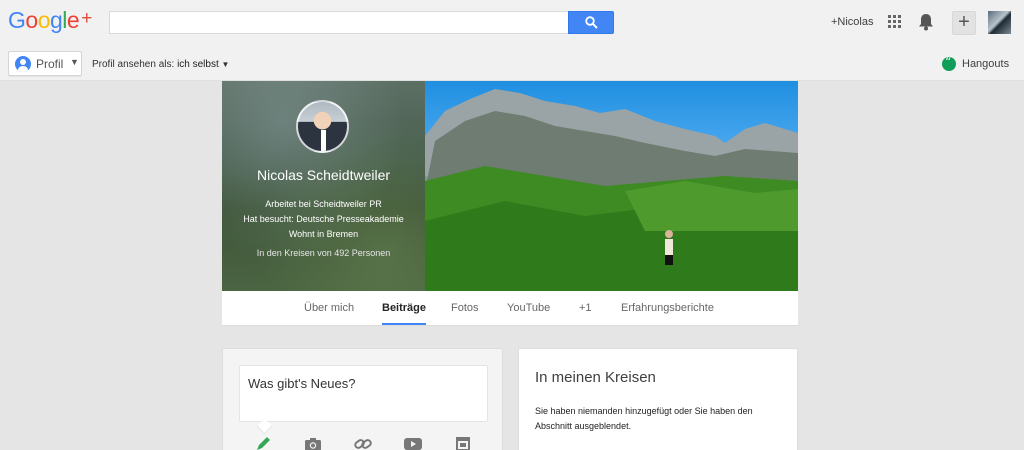 This screenshot has height=450, width=1024. I want to click on video-icon, so click(413, 443).